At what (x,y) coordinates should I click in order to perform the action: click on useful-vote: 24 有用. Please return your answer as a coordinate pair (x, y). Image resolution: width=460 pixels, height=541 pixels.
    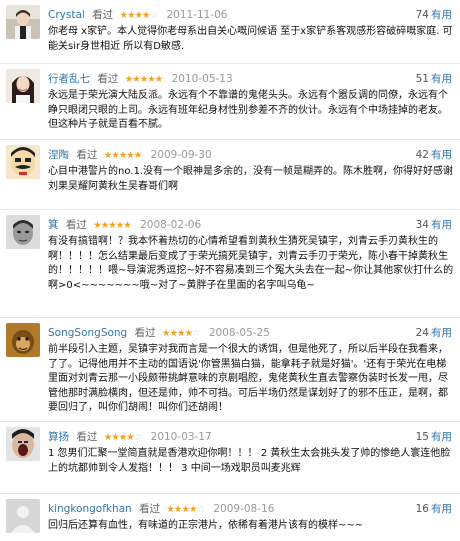
    Looking at the image, I should click on (434, 333).